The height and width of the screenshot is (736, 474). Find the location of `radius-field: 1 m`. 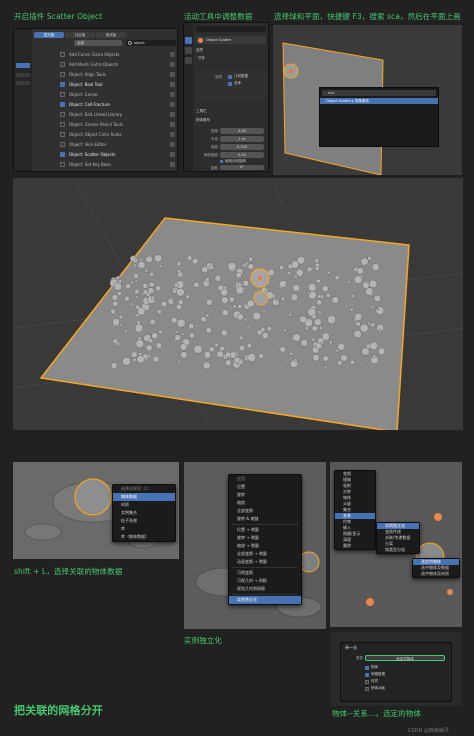

radius-field: 1 m is located at coordinates (242, 139).